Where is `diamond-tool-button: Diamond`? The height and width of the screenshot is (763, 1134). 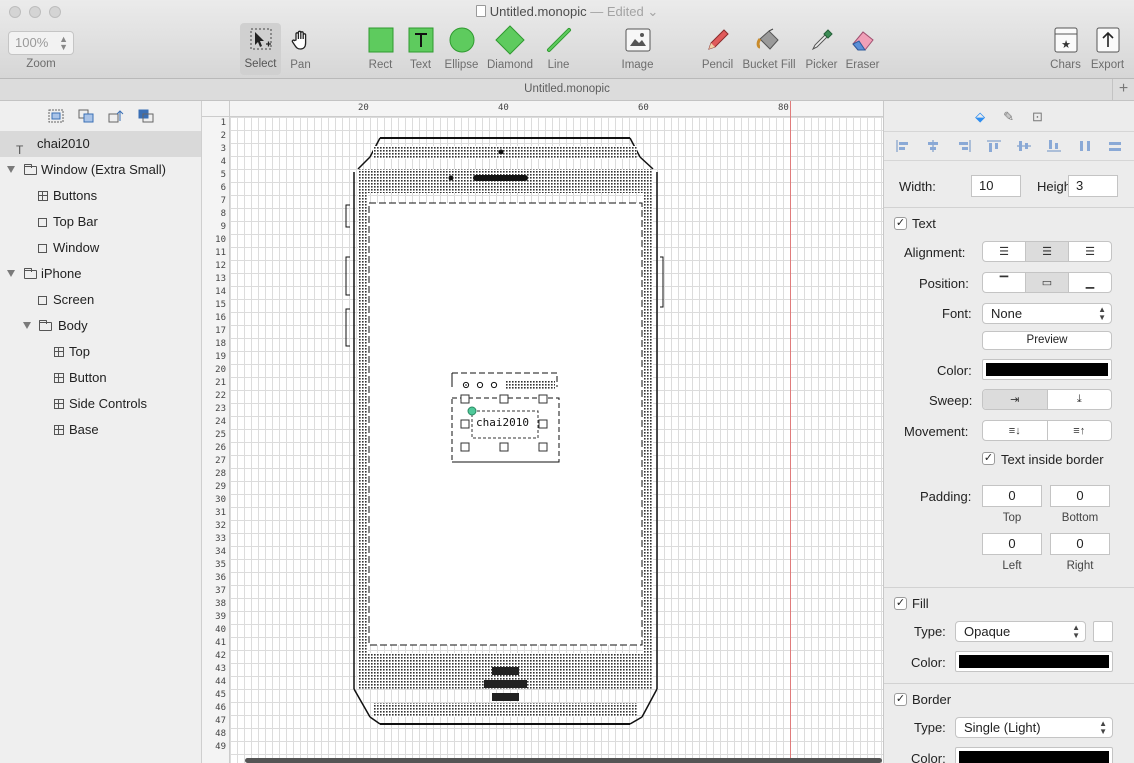 diamond-tool-button: Diamond is located at coordinates (510, 47).